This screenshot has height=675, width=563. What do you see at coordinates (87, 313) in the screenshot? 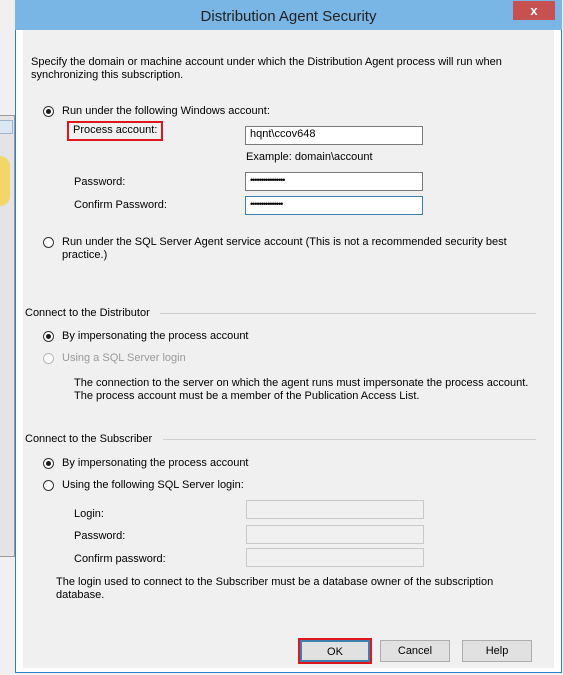
I see `distributor-group-title: Connect to the Distributor` at bounding box center [87, 313].